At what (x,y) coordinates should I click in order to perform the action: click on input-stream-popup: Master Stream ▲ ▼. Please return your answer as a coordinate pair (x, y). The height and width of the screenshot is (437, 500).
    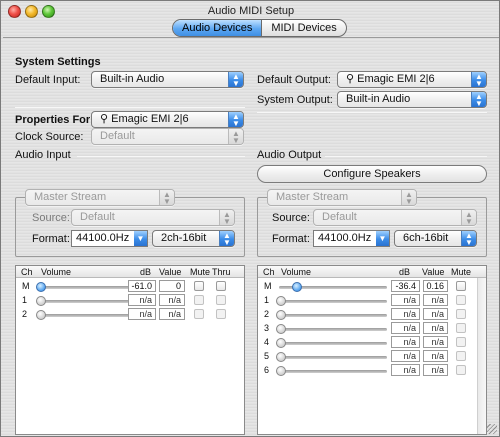
    Looking at the image, I should click on (100, 197).